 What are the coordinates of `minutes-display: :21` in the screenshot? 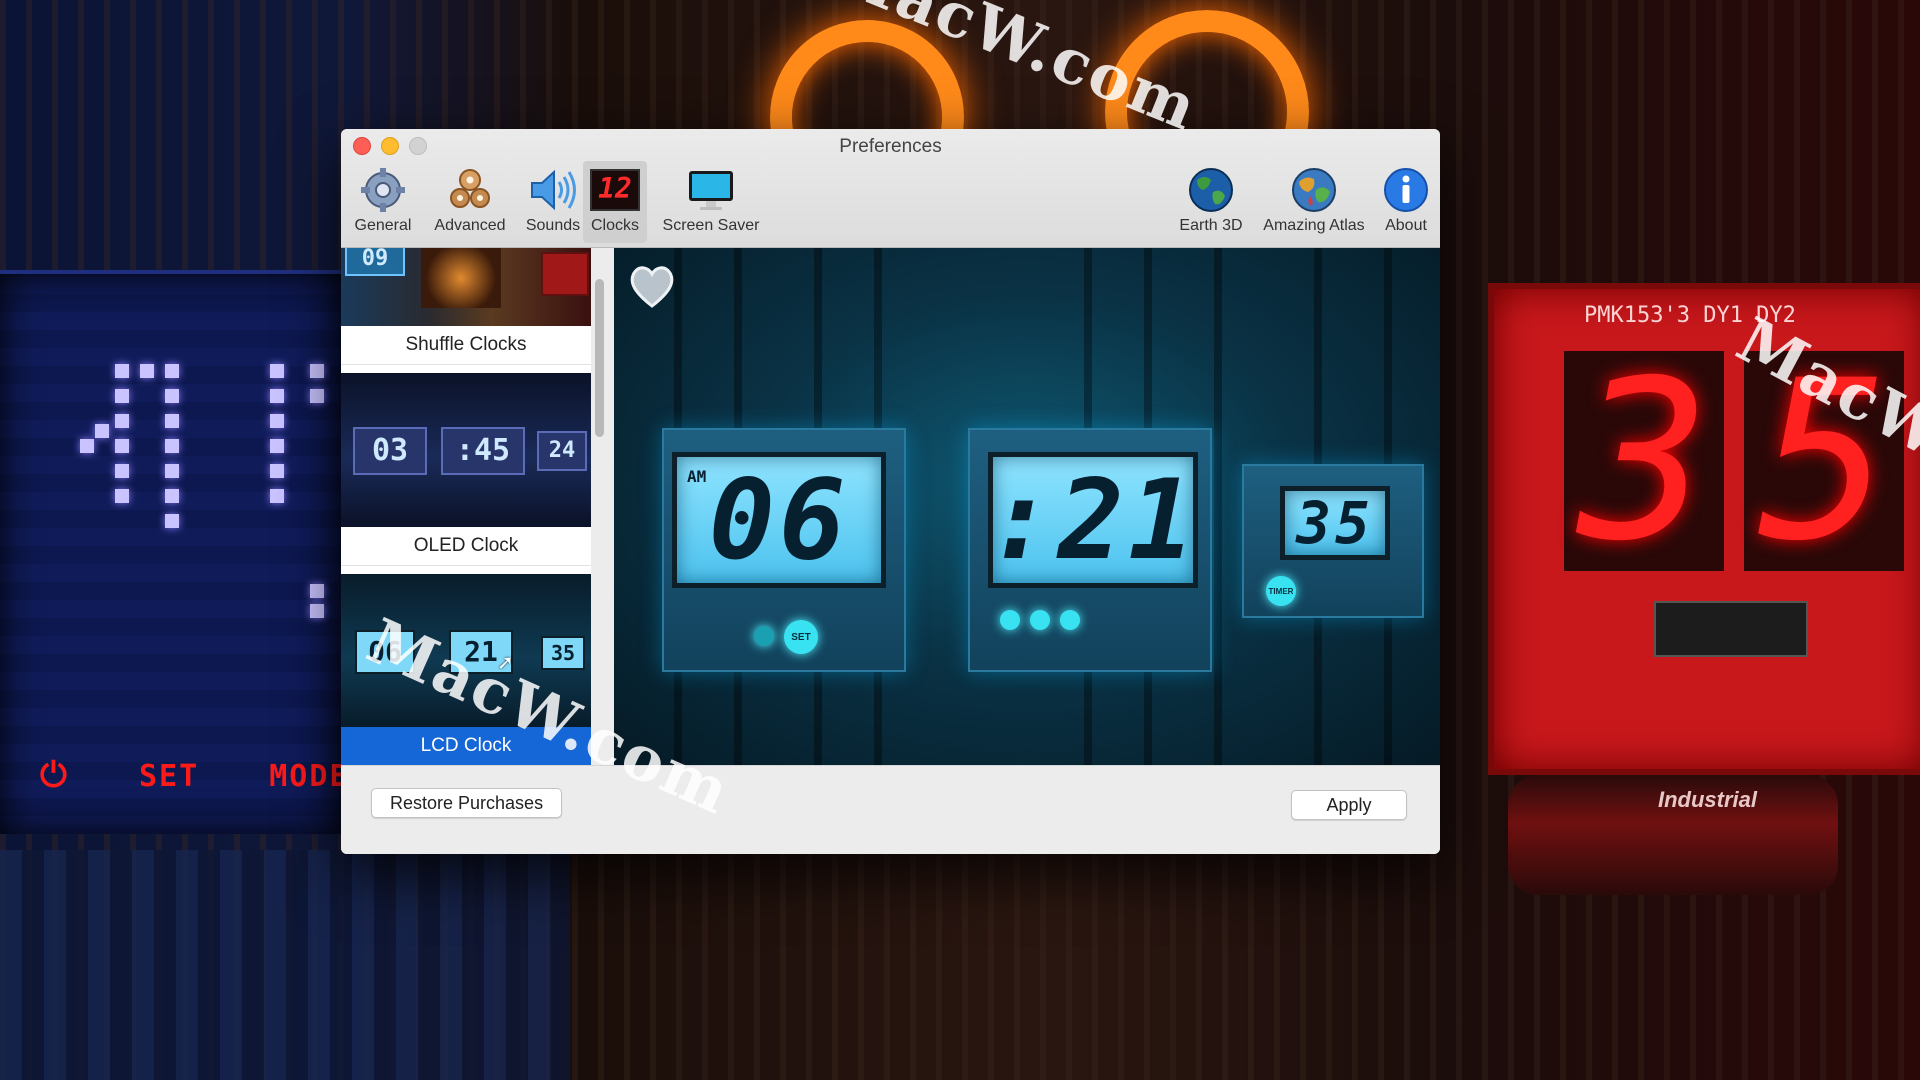 It's located at (1093, 520).